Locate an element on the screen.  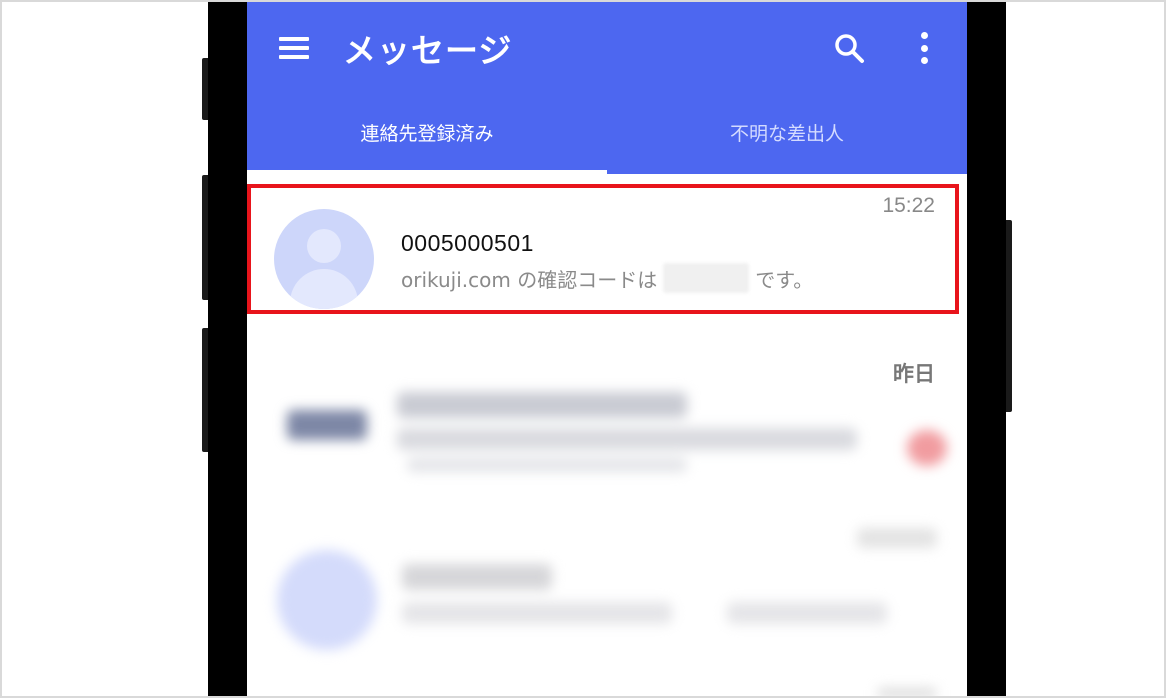
tab-label: 連絡先登録済み is located at coordinates (427, 134).